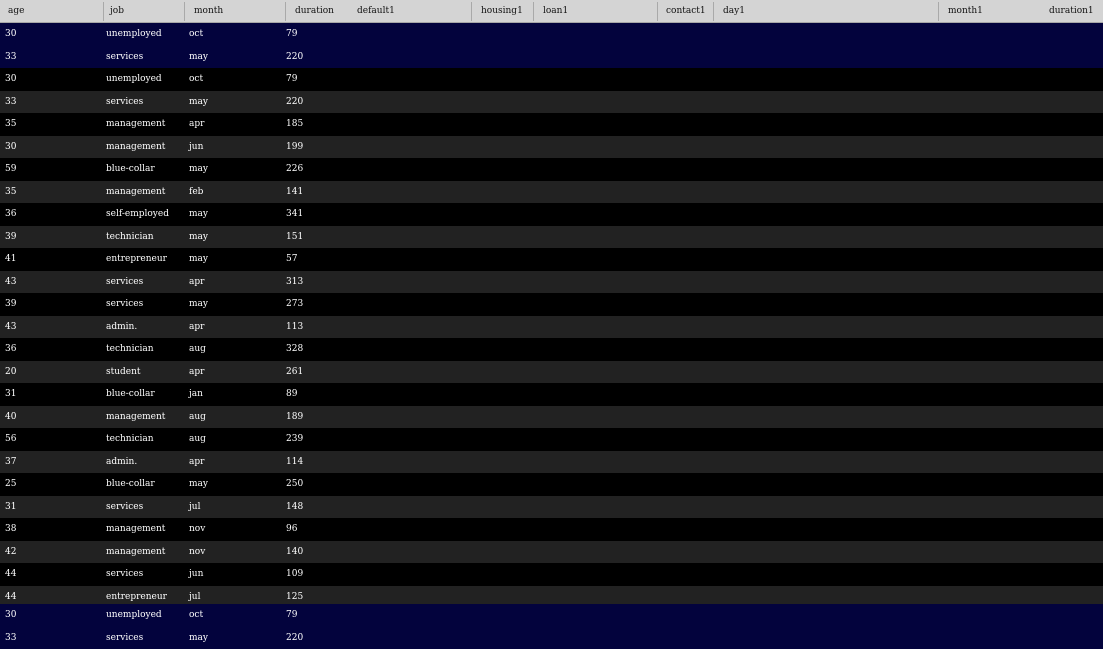 The width and height of the screenshot is (1103, 649). Describe the element at coordinates (551, 416) in the screenshot. I see `table-row: 40 management aug 189` at that location.